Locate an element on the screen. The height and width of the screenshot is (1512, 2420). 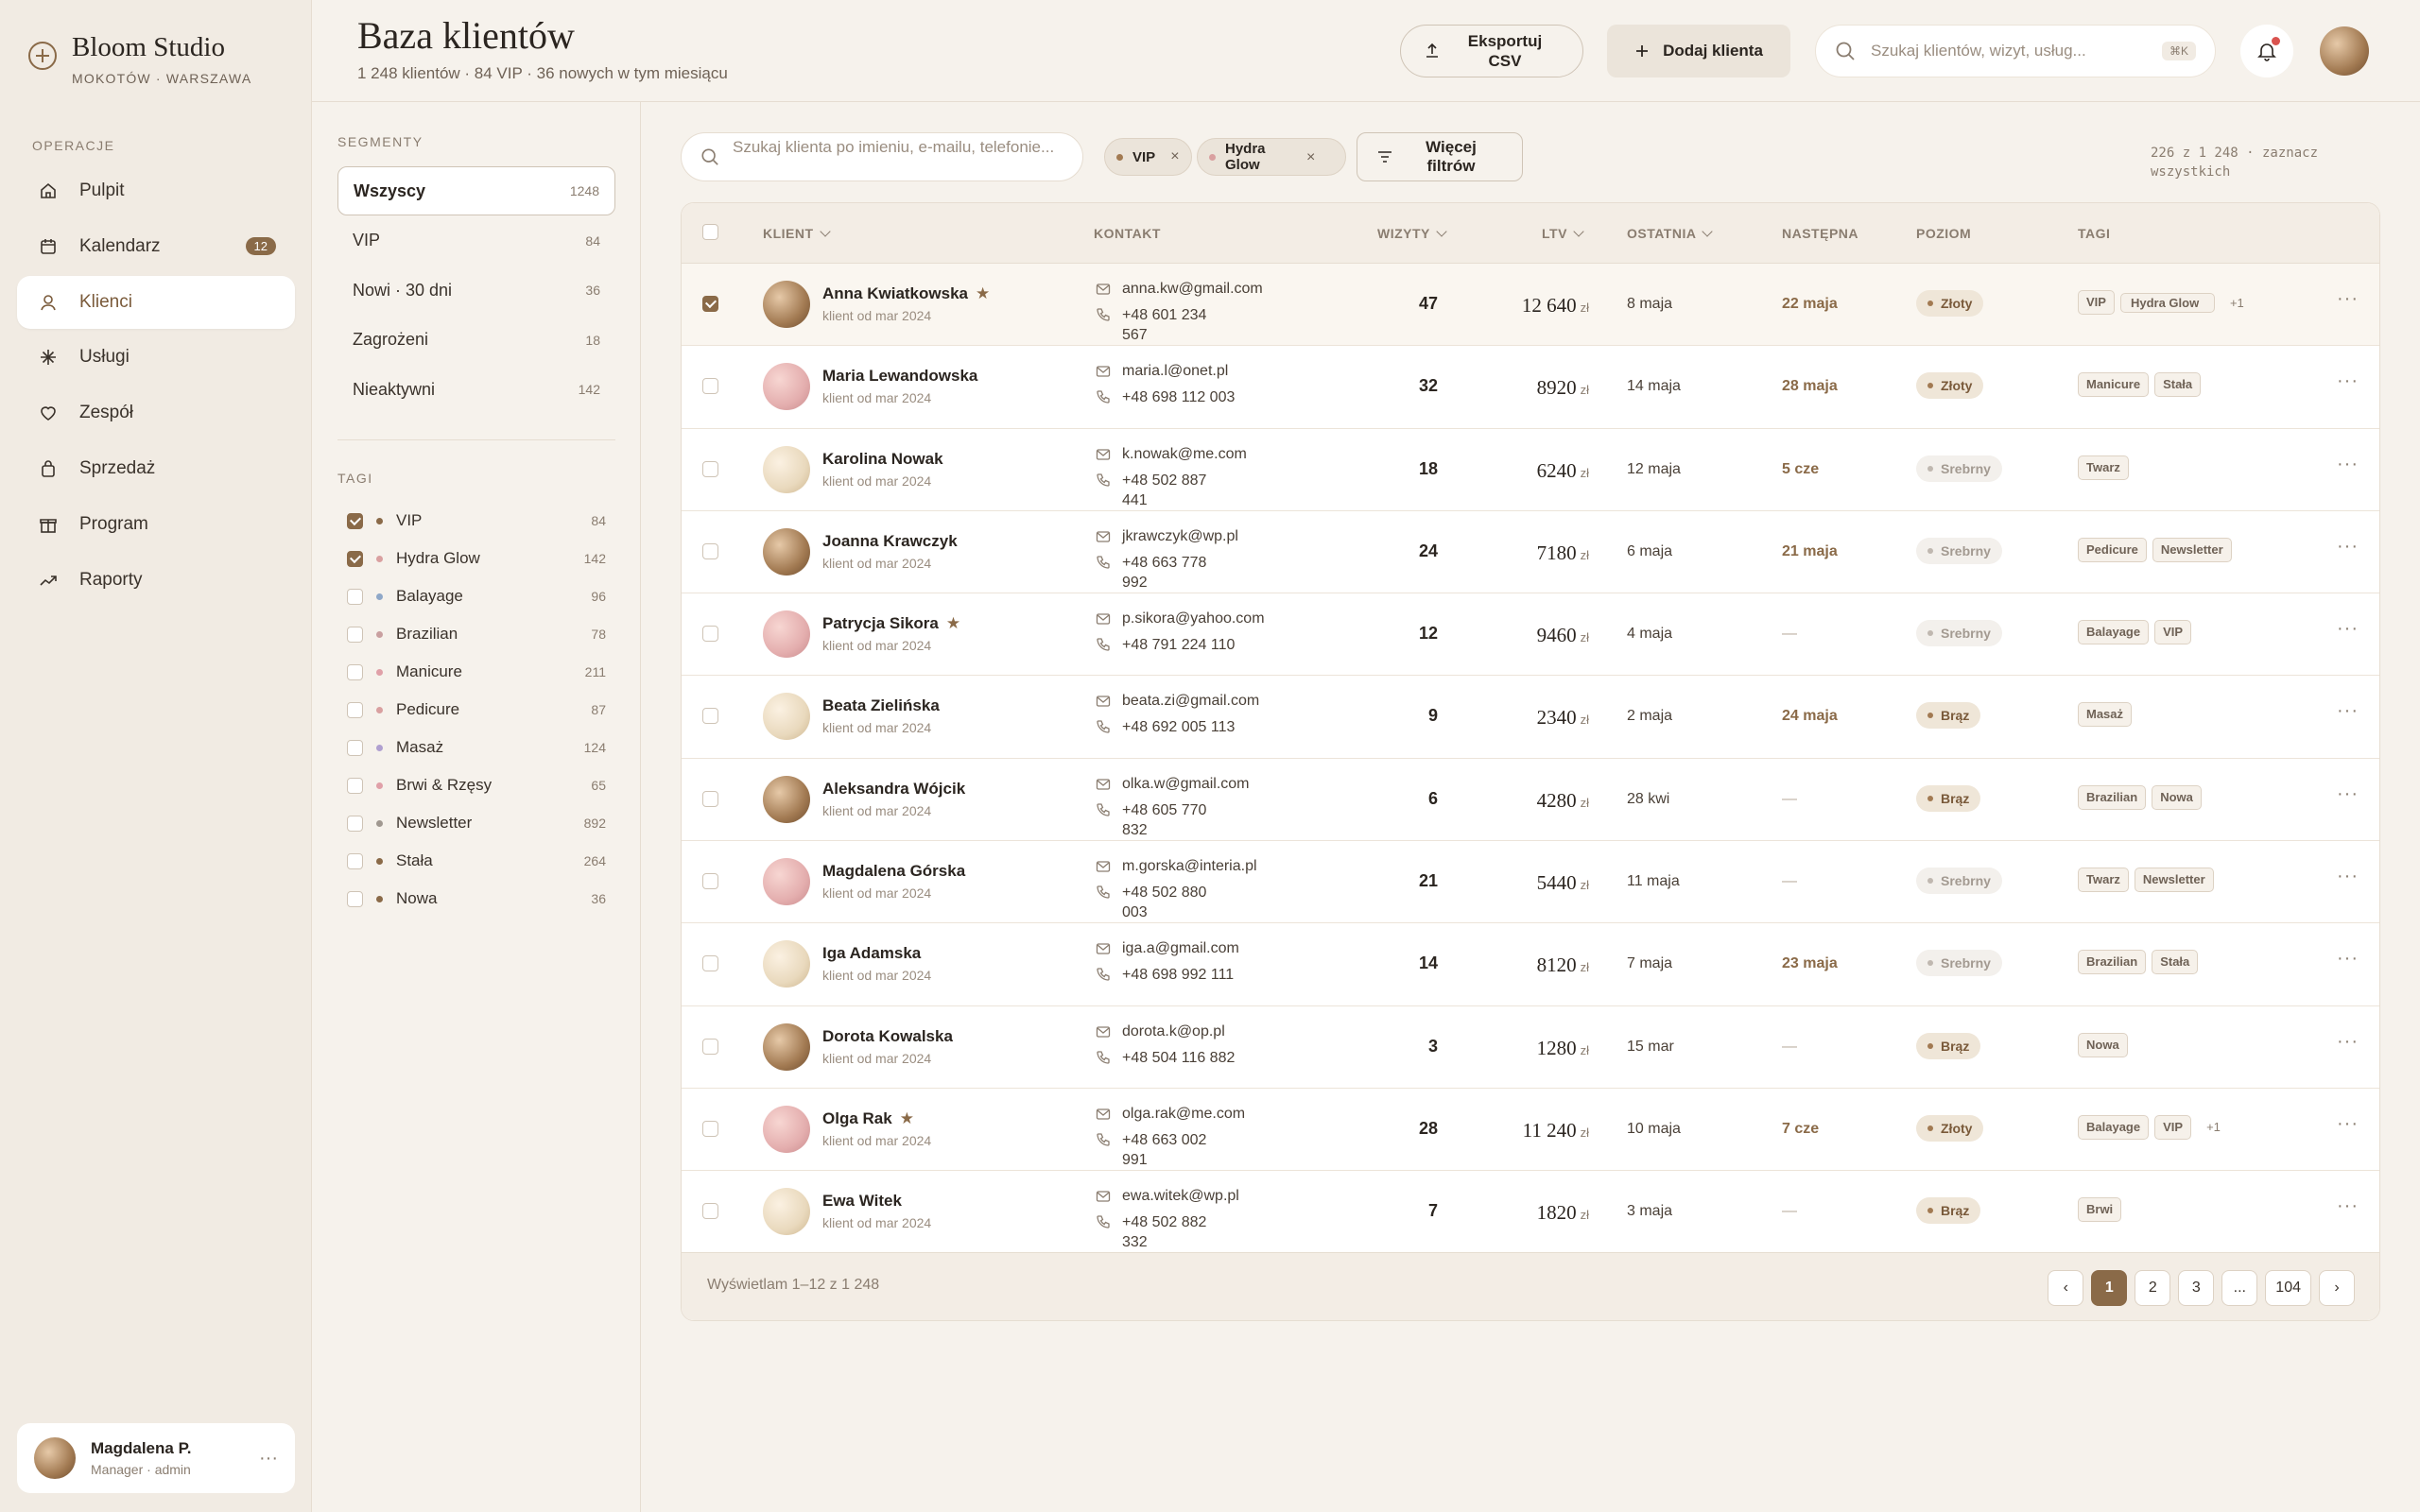
selection-count-note: 226 z 1 248 · zaznacz wszystkich is located at coordinates (2245, 162).